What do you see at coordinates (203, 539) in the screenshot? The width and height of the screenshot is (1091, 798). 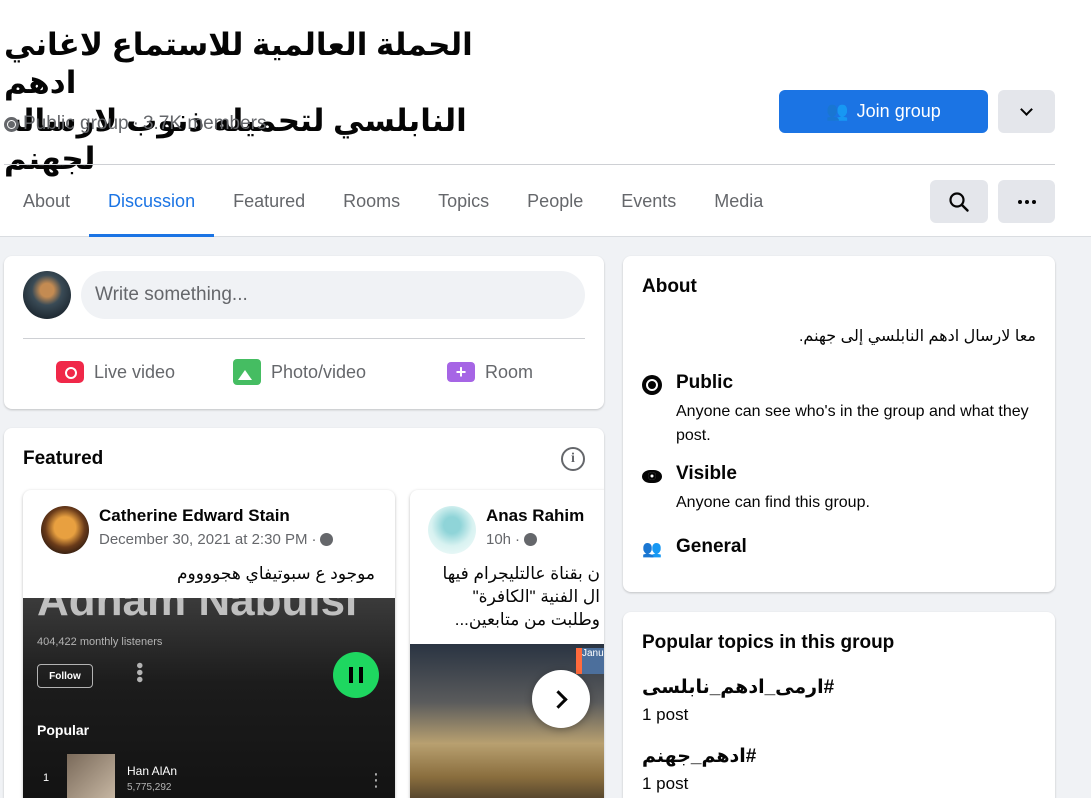 I see `post-time: December 30, 2021 at 2:30 PM` at bounding box center [203, 539].